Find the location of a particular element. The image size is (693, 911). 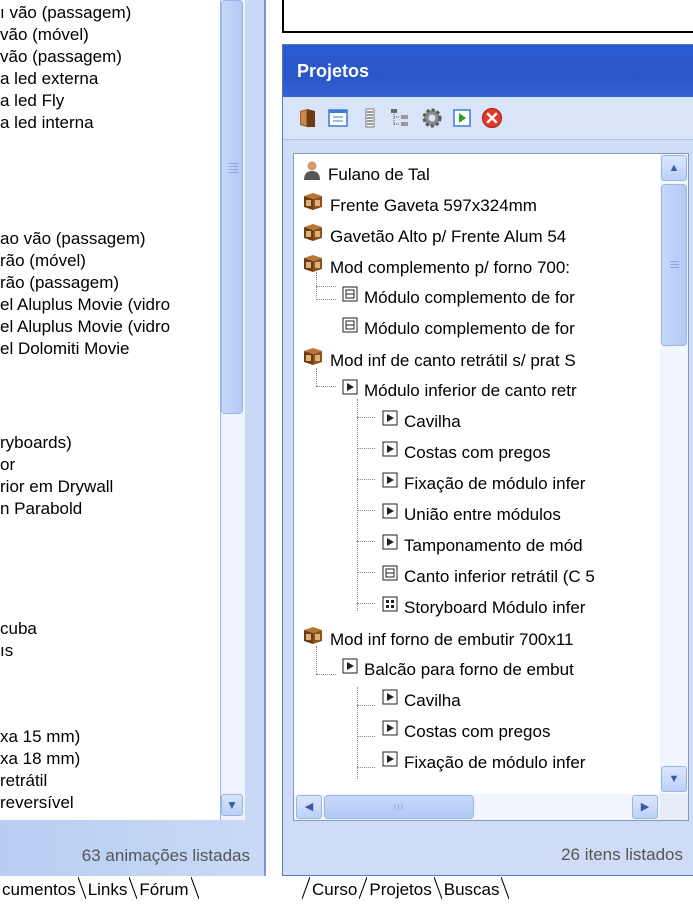

animation-list-item: cuba is located at coordinates (18, 629).